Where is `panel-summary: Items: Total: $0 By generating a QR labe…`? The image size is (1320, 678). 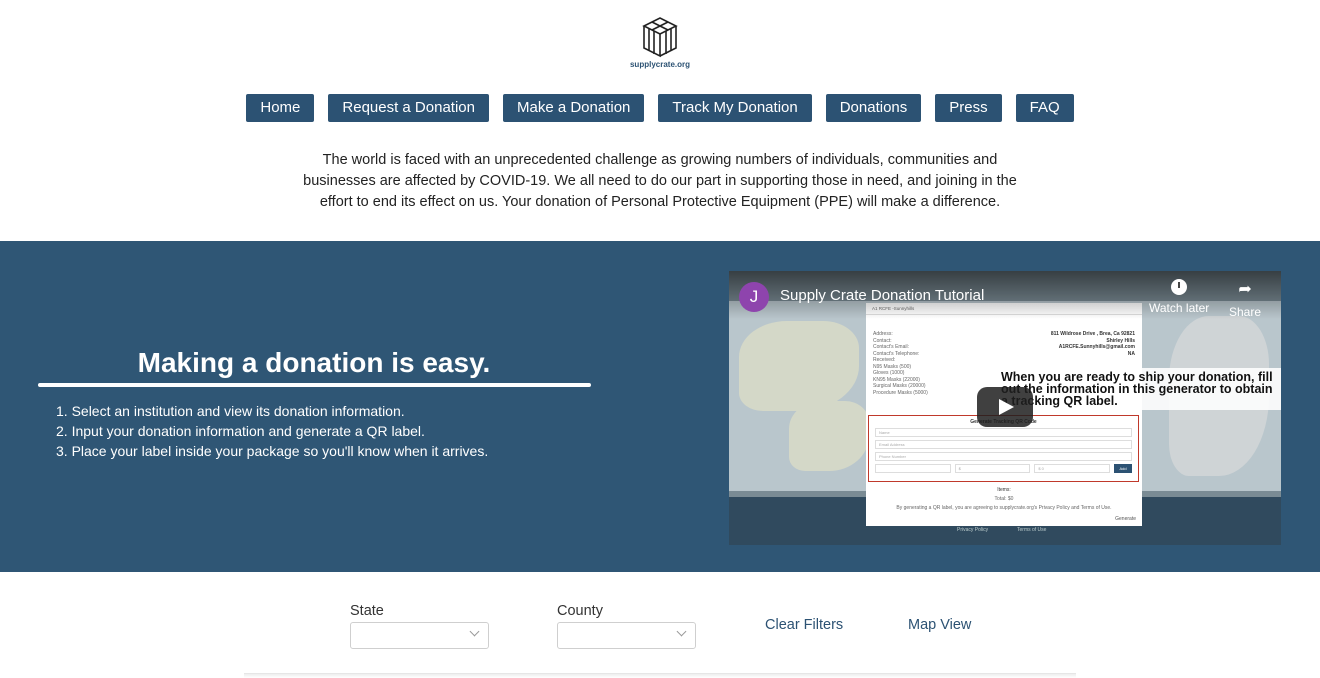
panel-summary: Items: Total: $0 By generating a QR labe… is located at coordinates (1004, 499).